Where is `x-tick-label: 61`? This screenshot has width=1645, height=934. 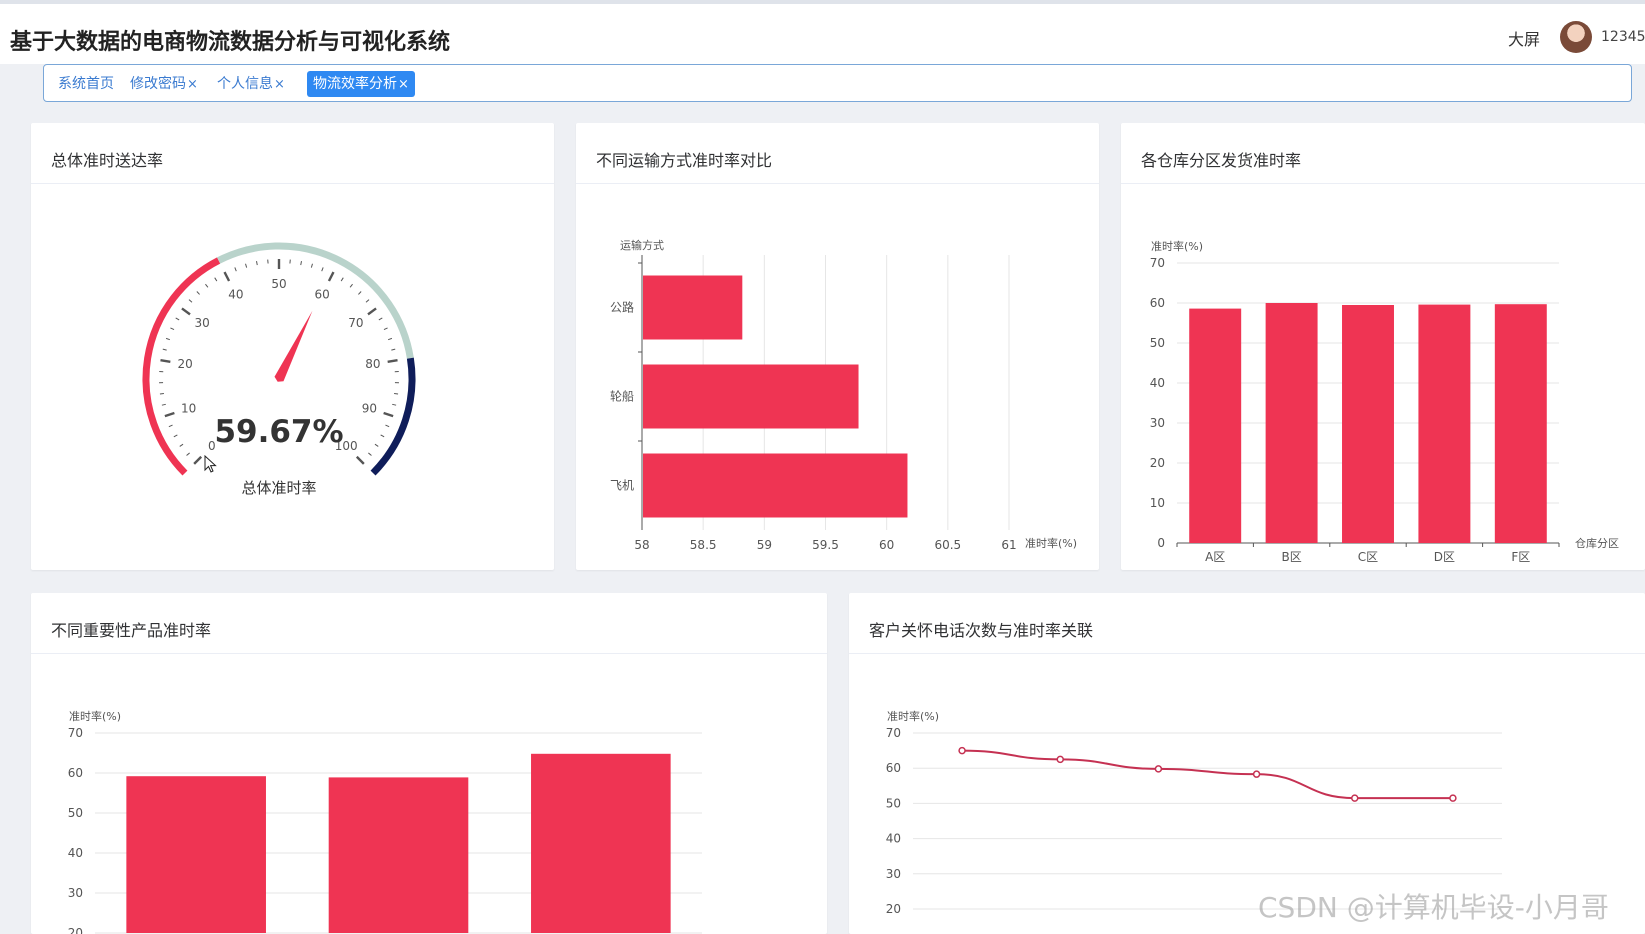 x-tick-label: 61 is located at coordinates (1008, 545).